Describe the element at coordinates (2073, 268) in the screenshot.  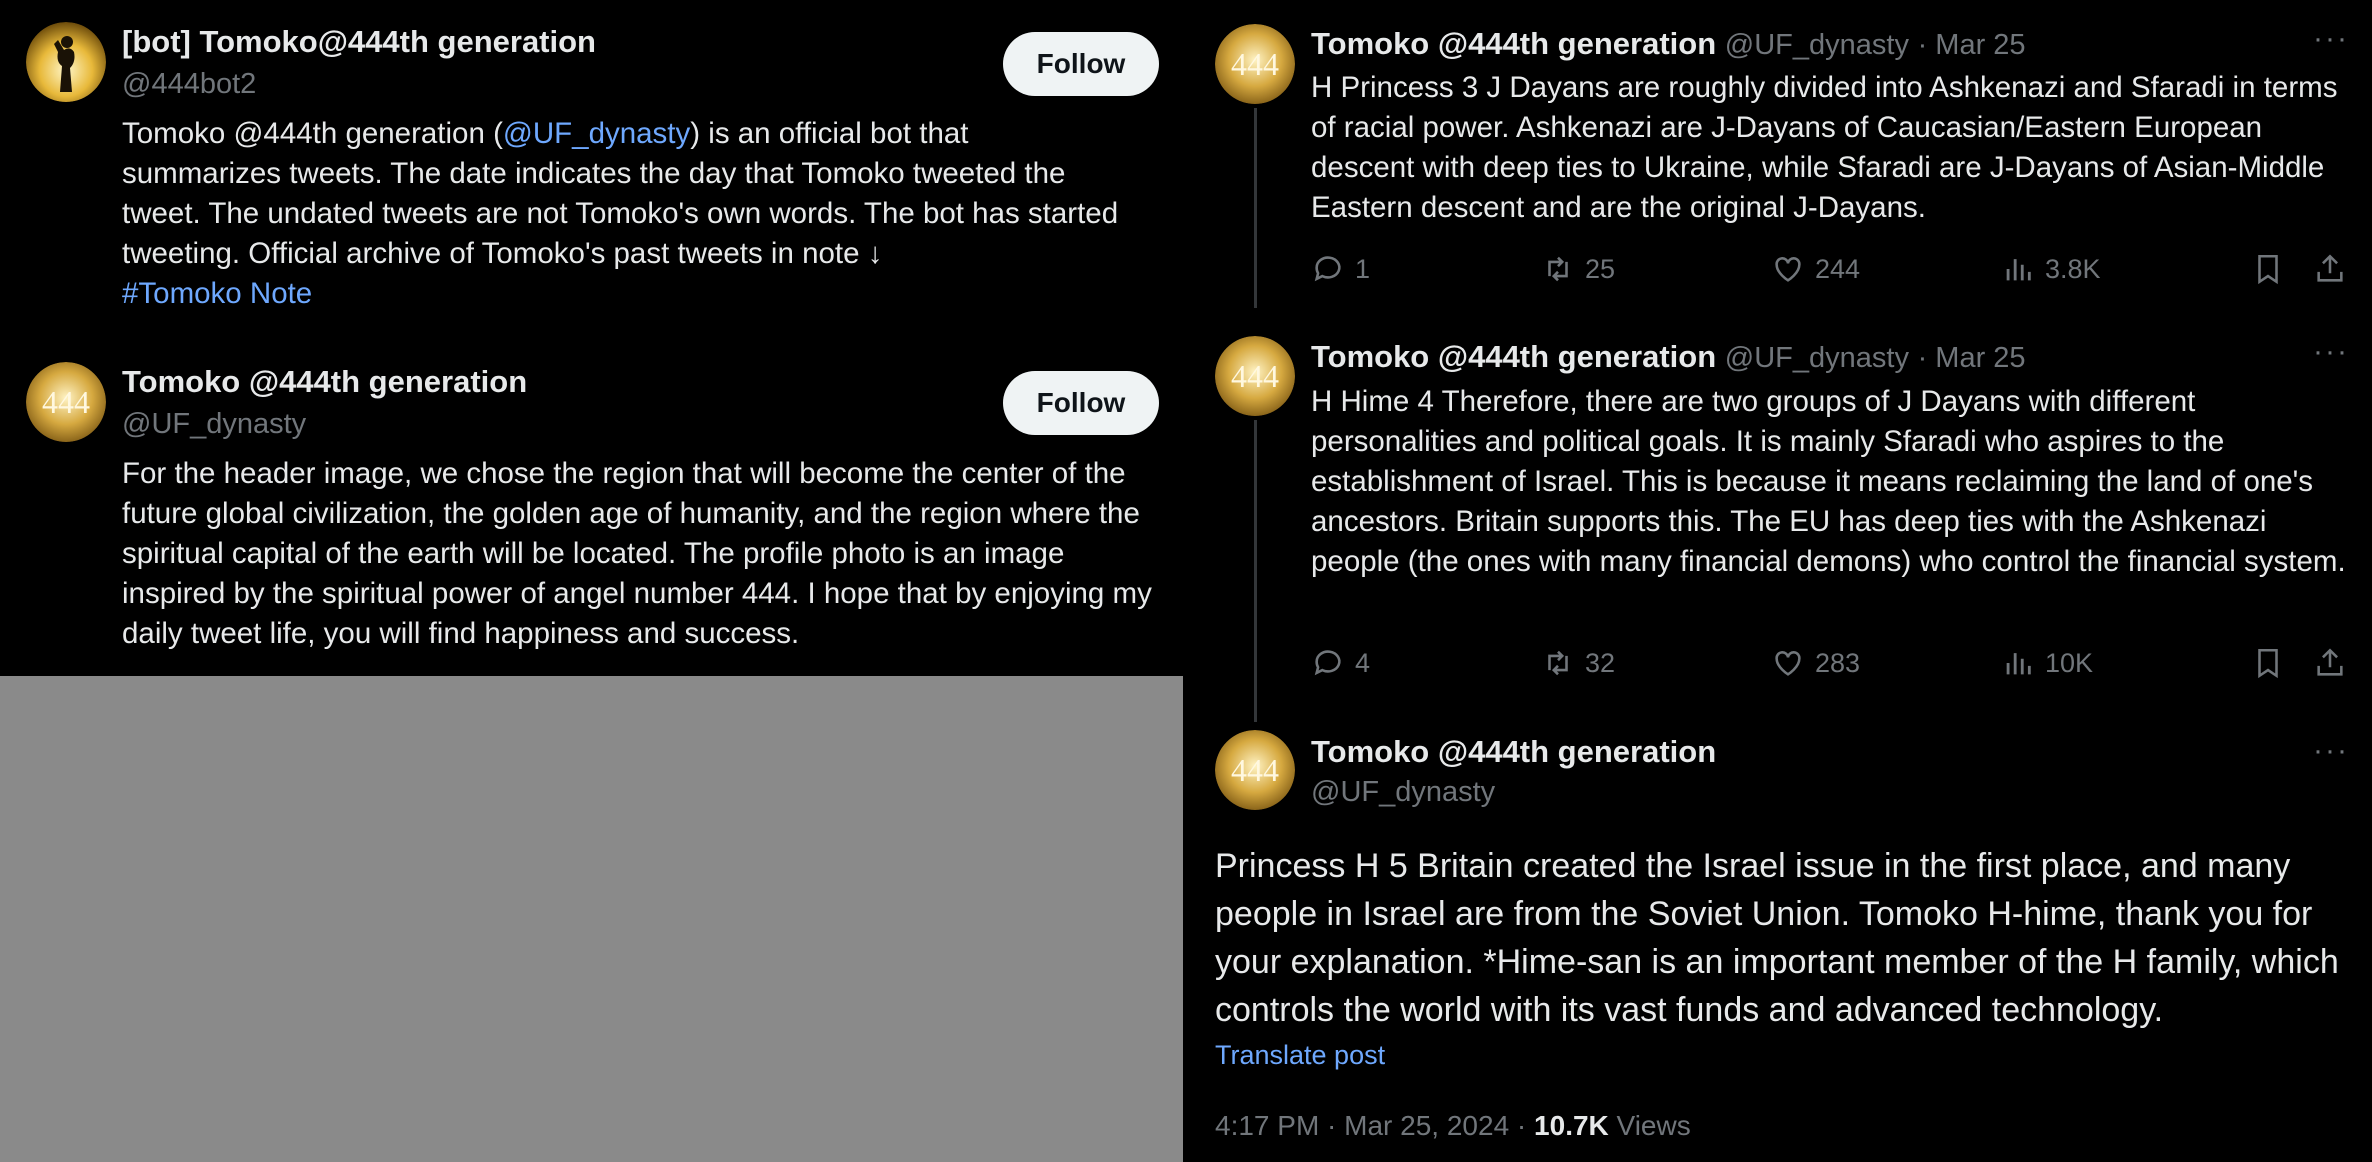
I see `views-count: 3.8K` at that location.